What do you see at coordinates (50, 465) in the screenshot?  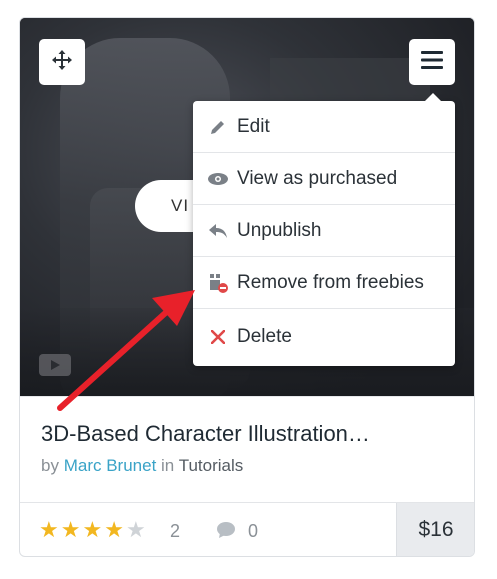 I see `byline-by: by` at bounding box center [50, 465].